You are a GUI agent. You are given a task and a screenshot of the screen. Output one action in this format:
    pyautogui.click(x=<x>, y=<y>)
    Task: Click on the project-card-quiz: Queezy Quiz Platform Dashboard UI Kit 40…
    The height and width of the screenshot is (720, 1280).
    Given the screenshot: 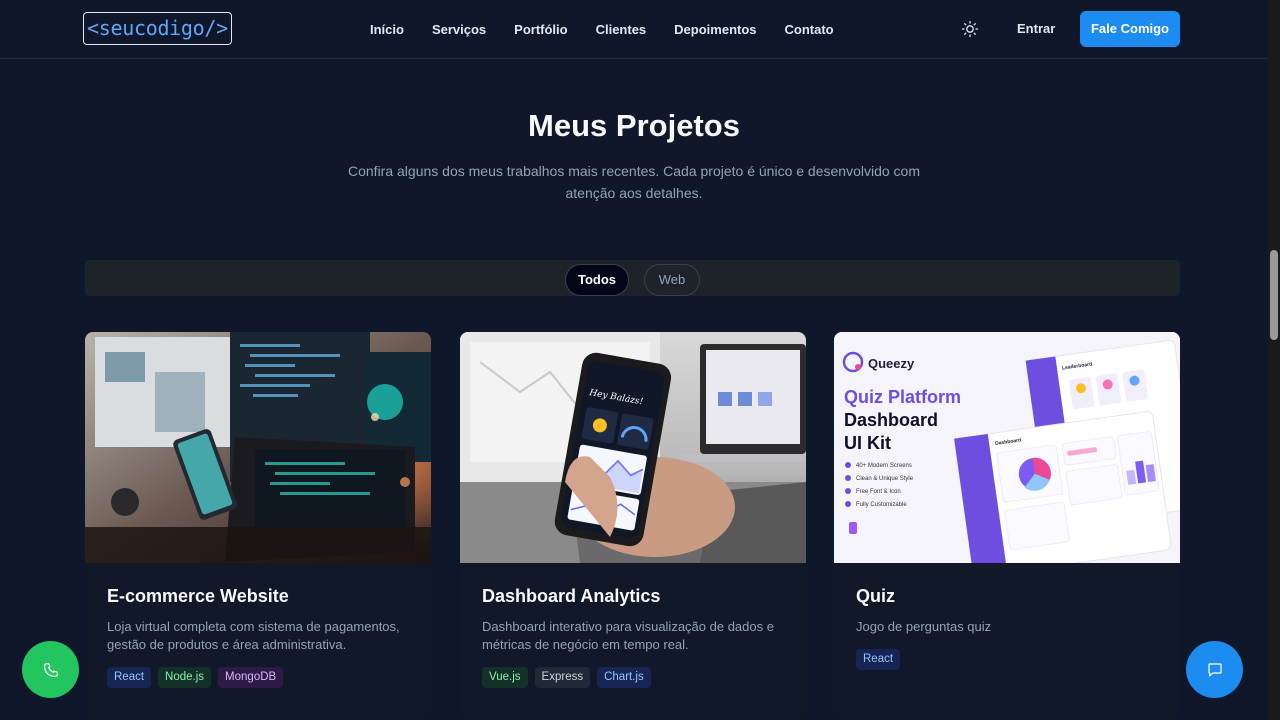 What is the action you would take?
    pyautogui.click(x=1007, y=526)
    